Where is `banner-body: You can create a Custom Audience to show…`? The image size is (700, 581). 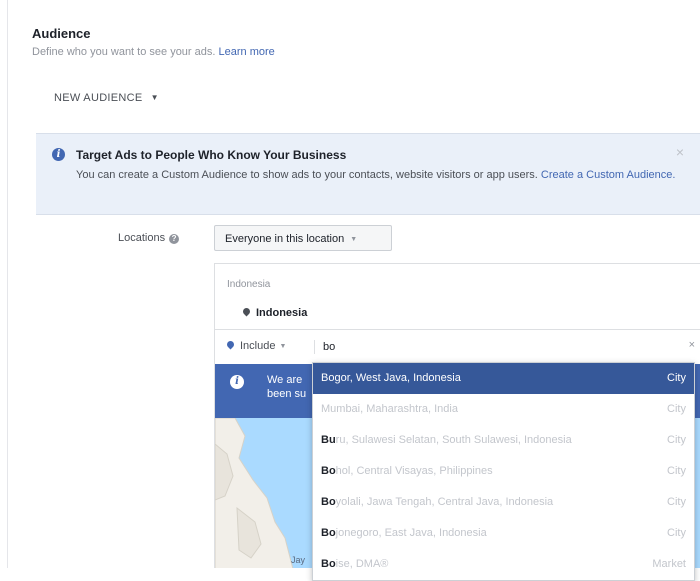
banner-body: You can create a Custom Audience to show… is located at coordinates (307, 175).